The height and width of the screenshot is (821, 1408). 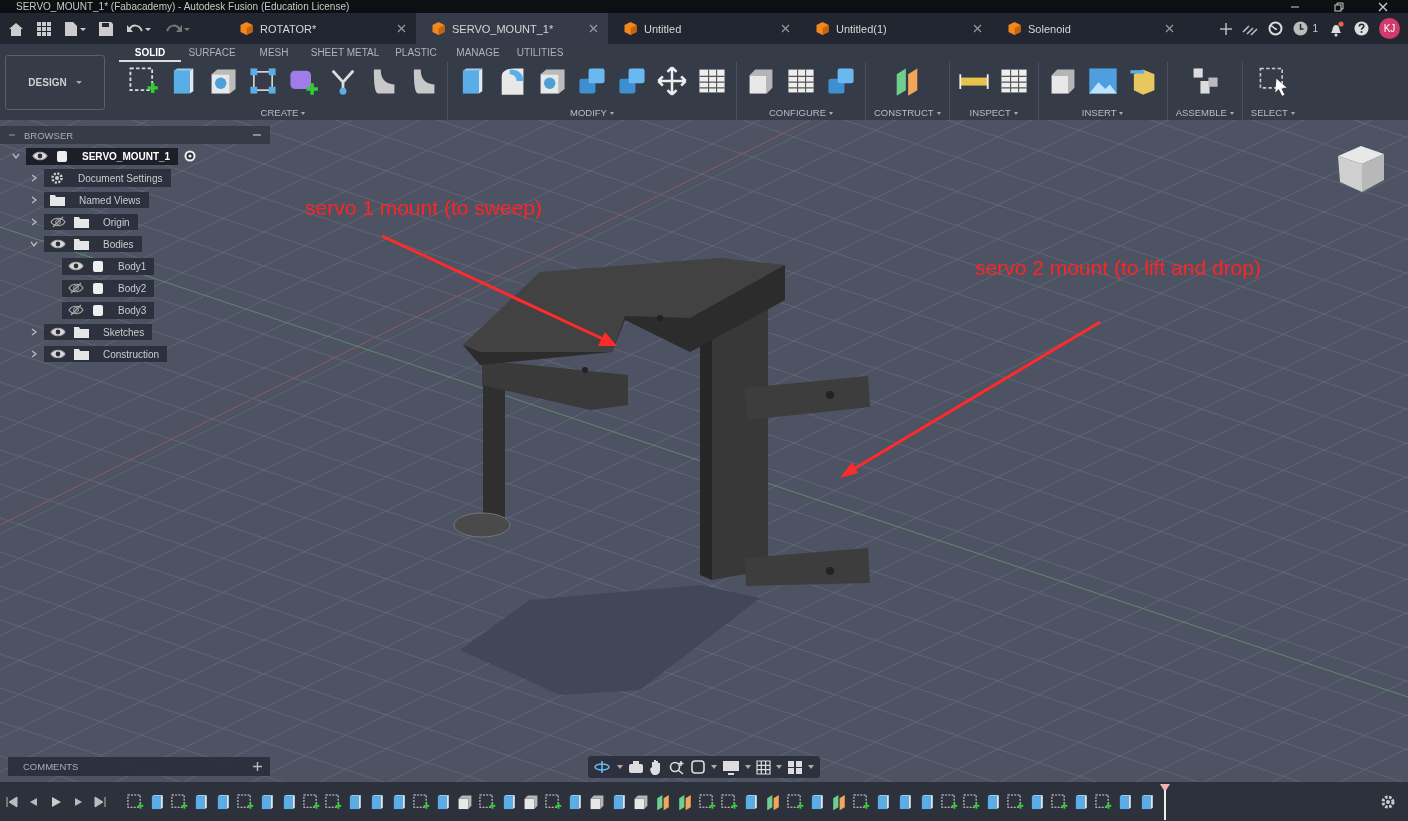 What do you see at coordinates (55, 82) in the screenshot?
I see `workspace-dropdown: DESIGN` at bounding box center [55, 82].